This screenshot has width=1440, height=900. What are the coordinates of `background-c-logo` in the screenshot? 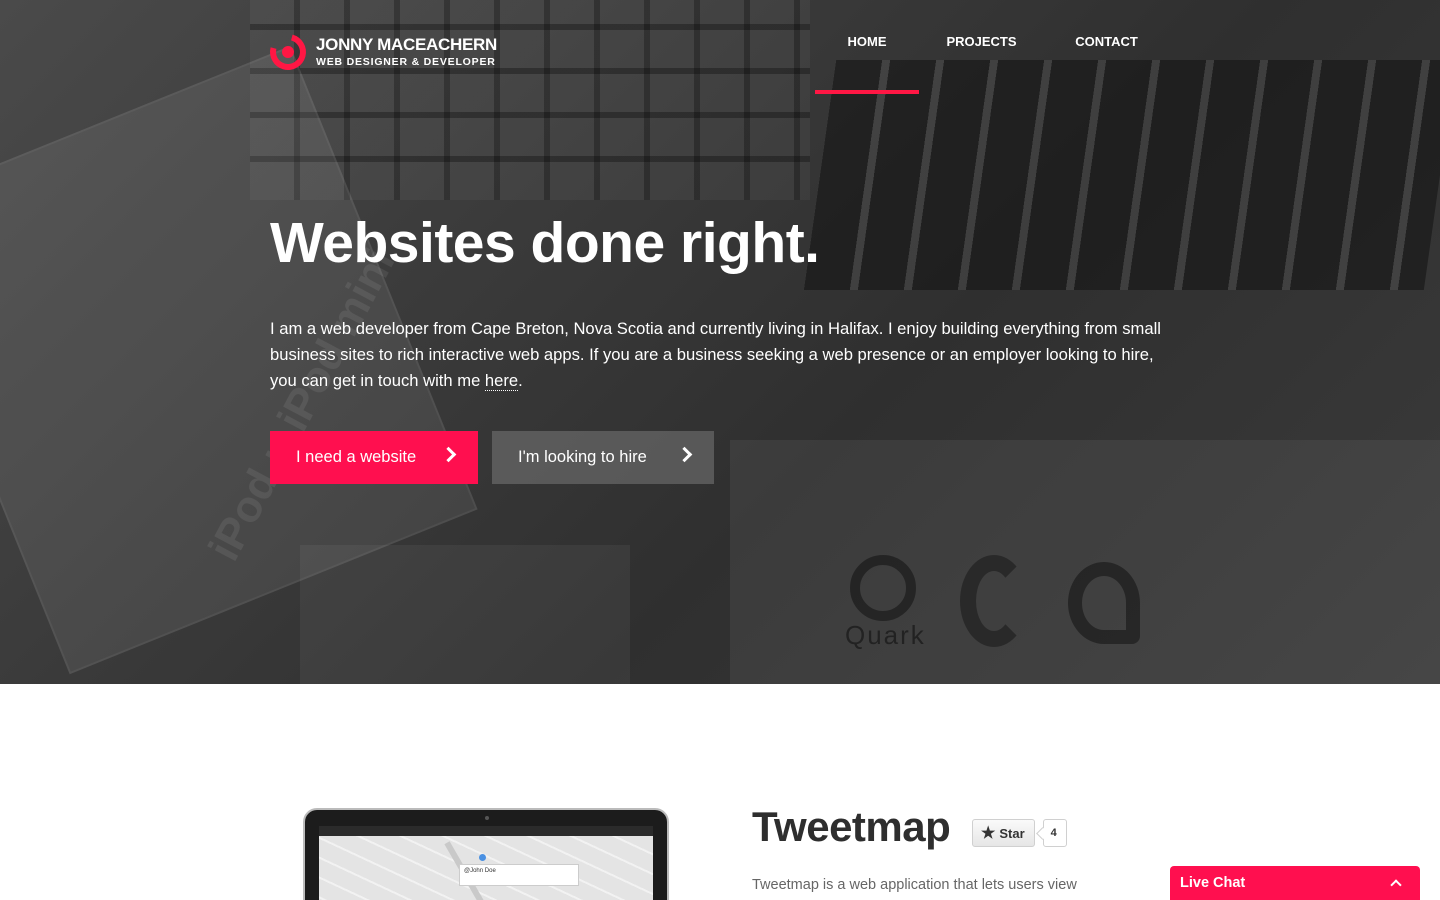 It's located at (994, 601).